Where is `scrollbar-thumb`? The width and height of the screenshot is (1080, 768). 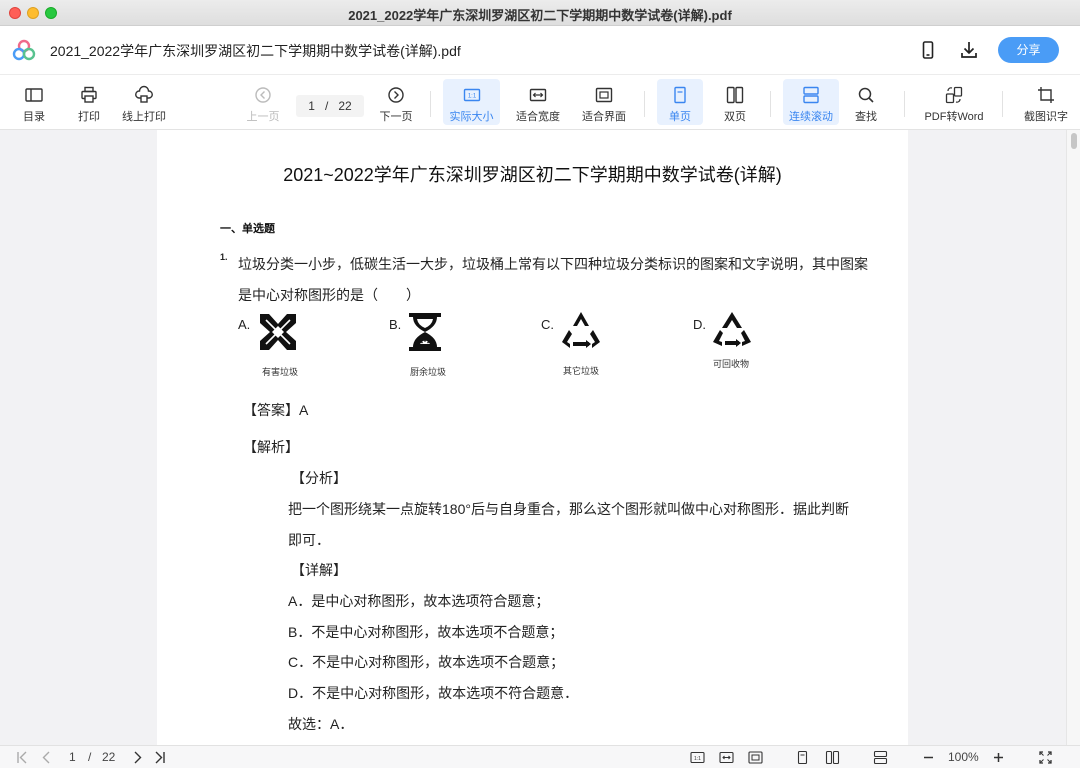
scrollbar-thumb is located at coordinates (1074, 141).